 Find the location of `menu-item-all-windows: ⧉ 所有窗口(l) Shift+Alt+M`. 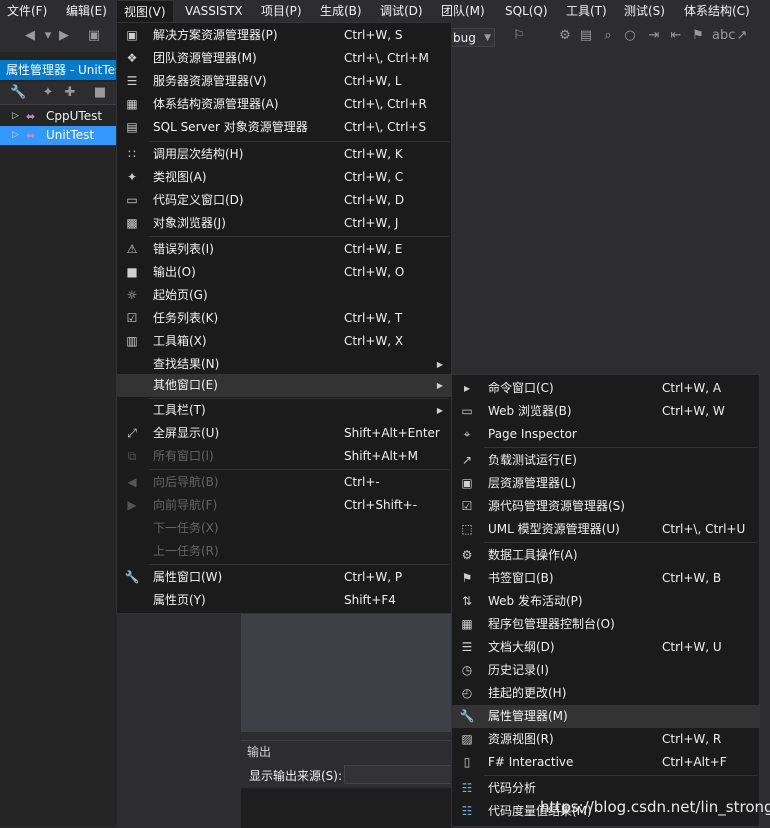

menu-item-all-windows: ⧉ 所有窗口(l) Shift+Alt+M is located at coordinates (284, 456).